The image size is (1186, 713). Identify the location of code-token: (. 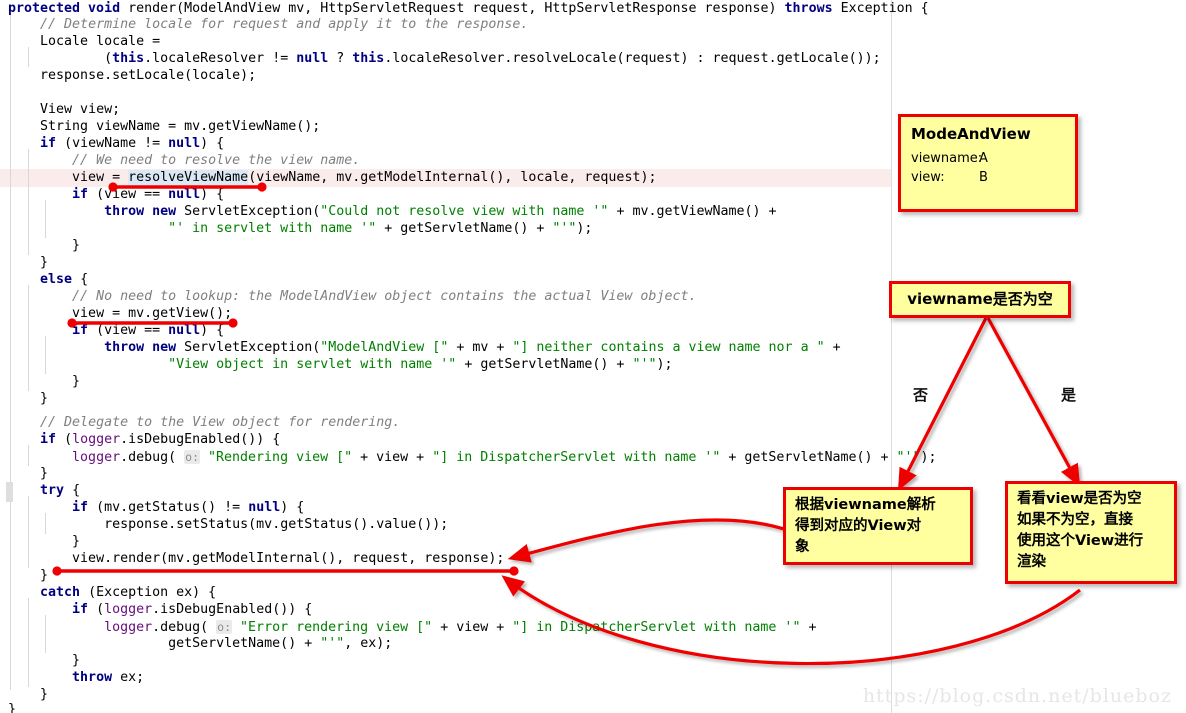
(60, 58).